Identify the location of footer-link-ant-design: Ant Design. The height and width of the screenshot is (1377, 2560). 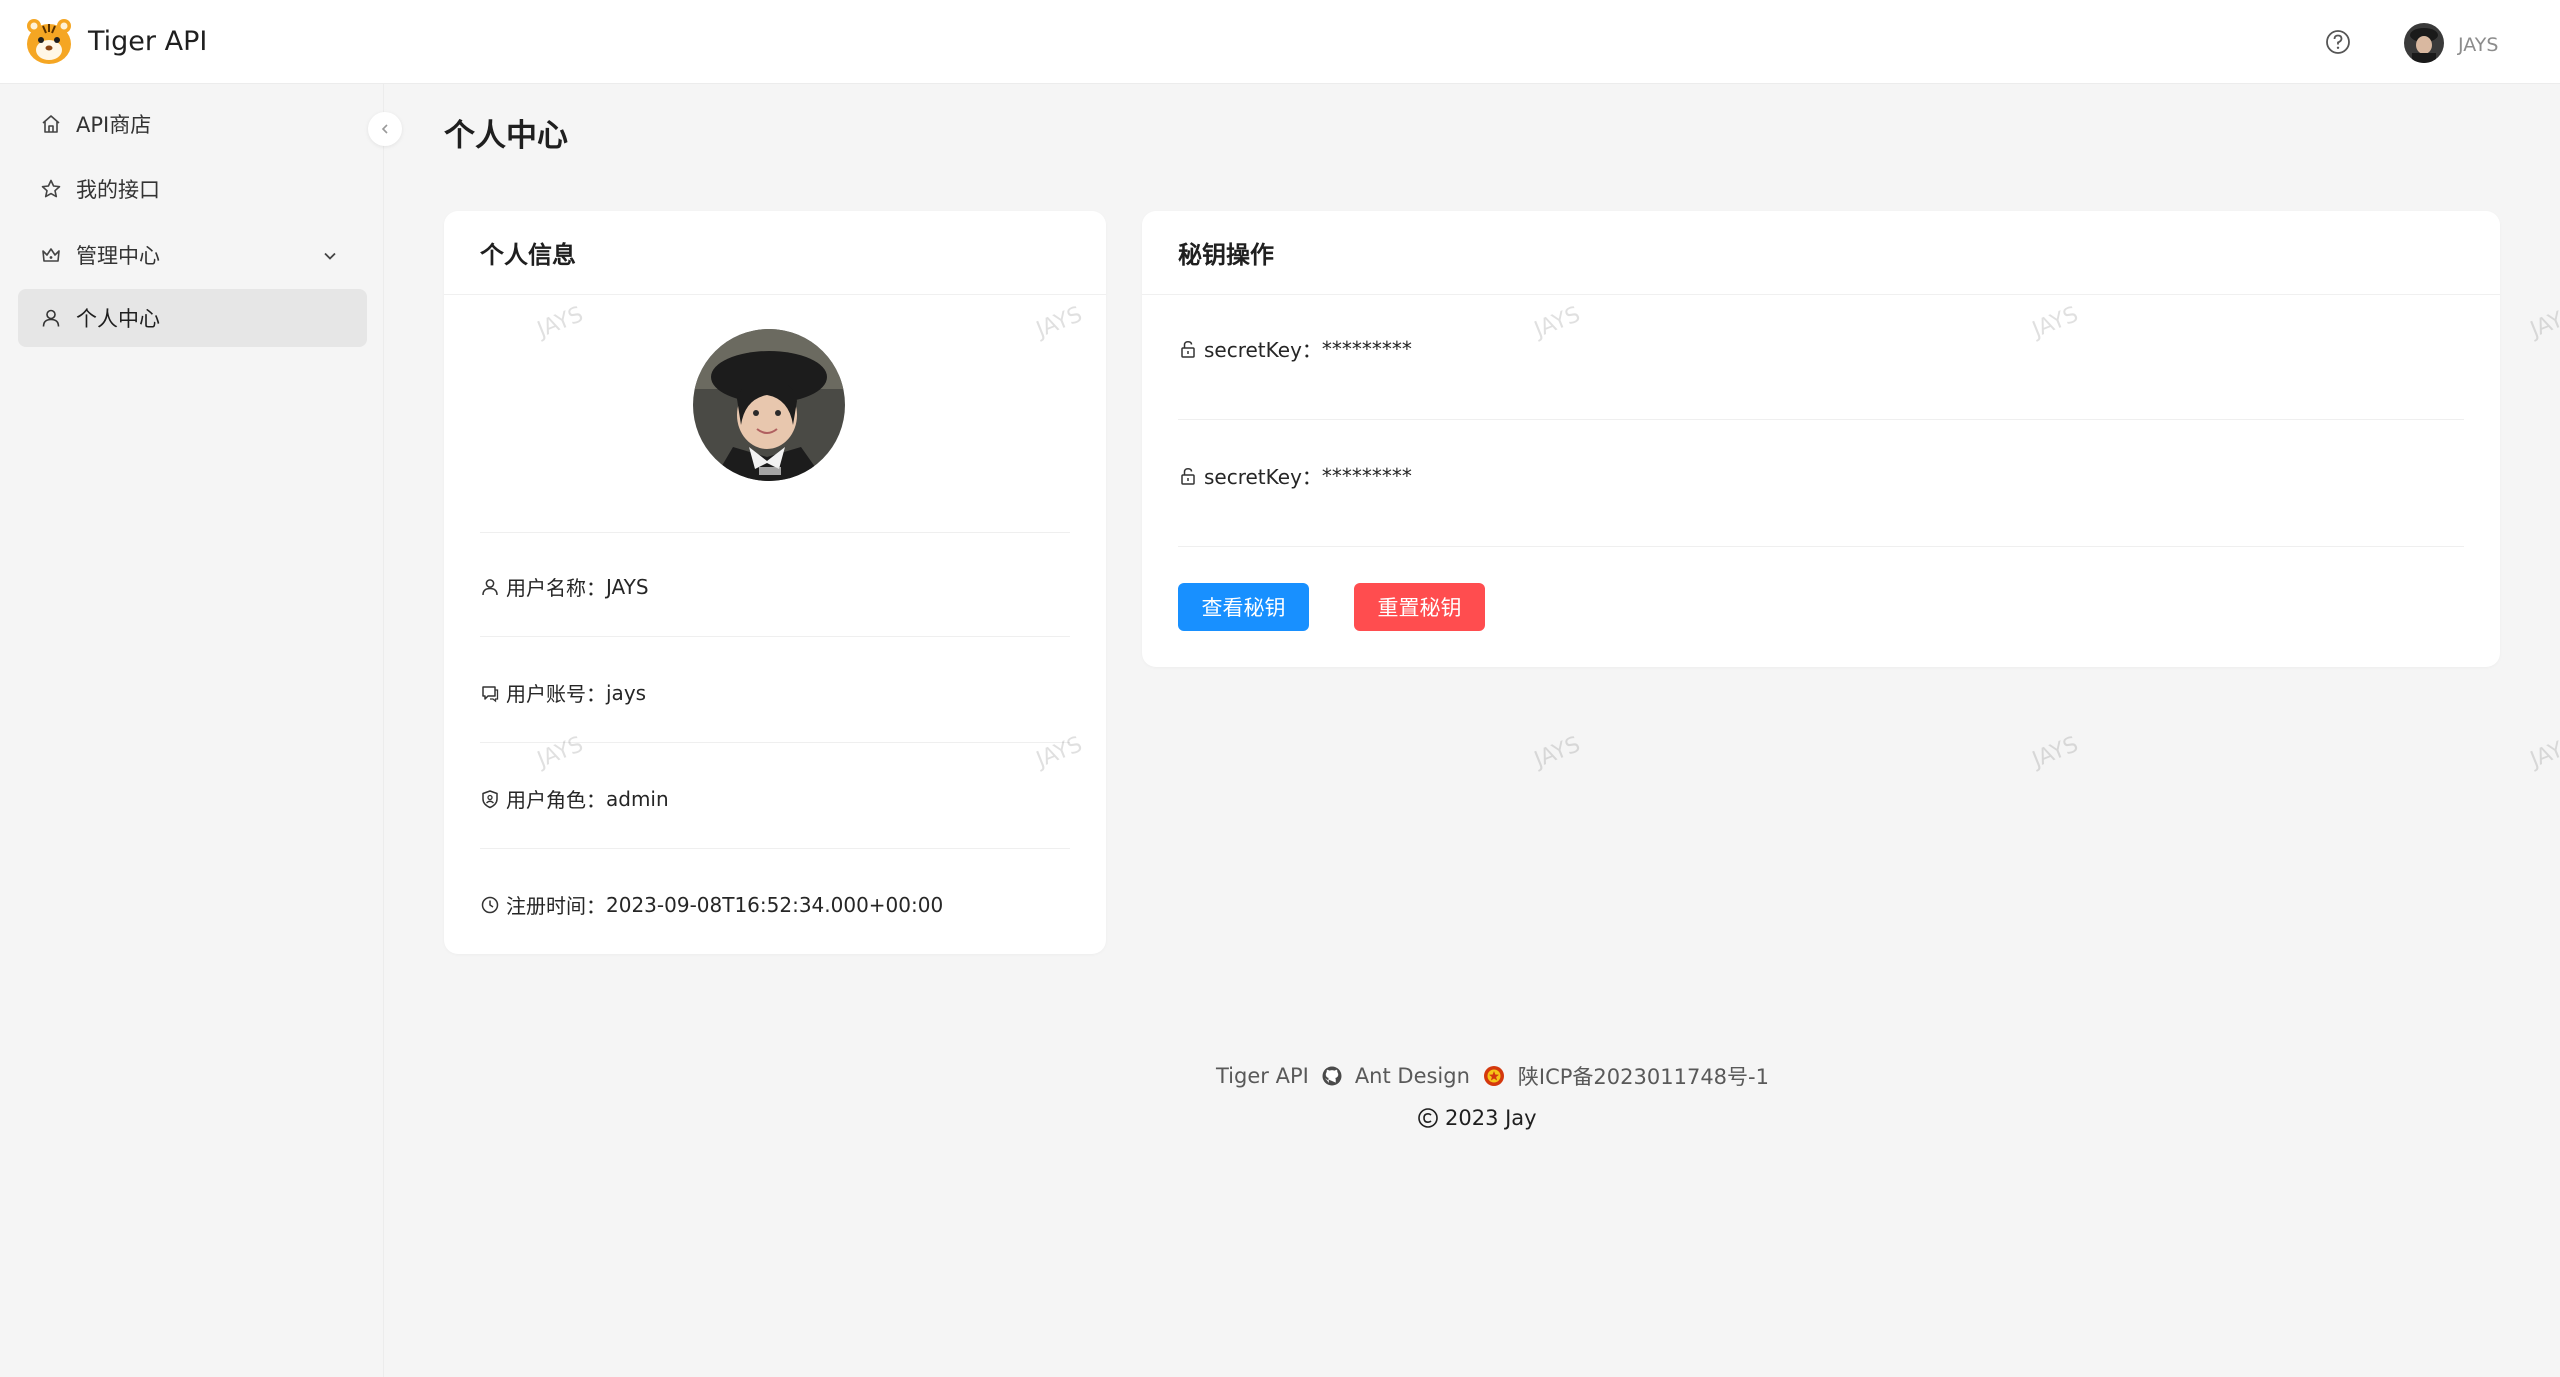
(1412, 1076).